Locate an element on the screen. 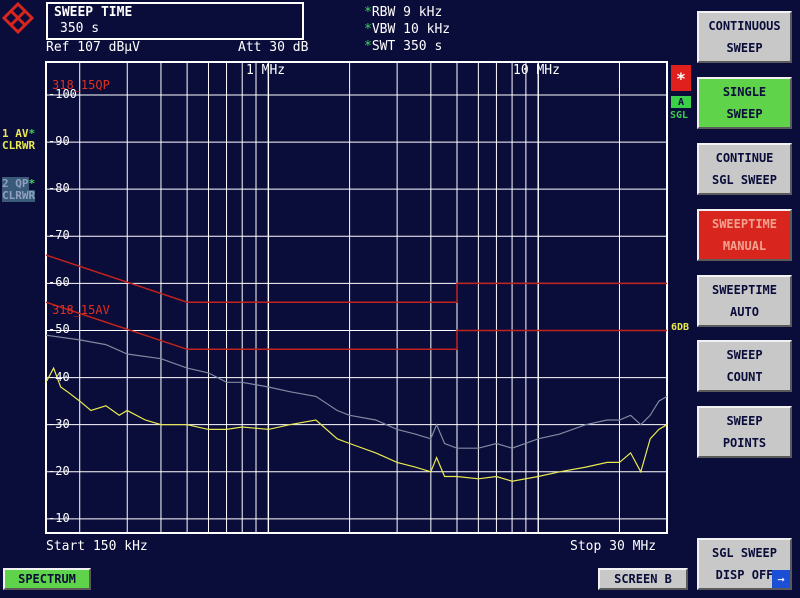 This screenshot has height=598, width=800. y-tick-label: -70 is located at coordinates (59, 235).